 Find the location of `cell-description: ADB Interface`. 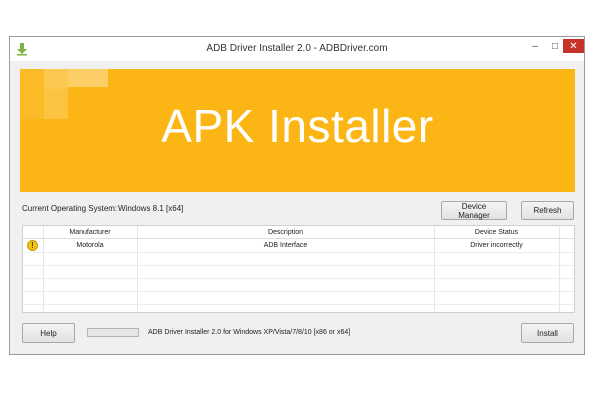

cell-description: ADB Interface is located at coordinates (285, 245).